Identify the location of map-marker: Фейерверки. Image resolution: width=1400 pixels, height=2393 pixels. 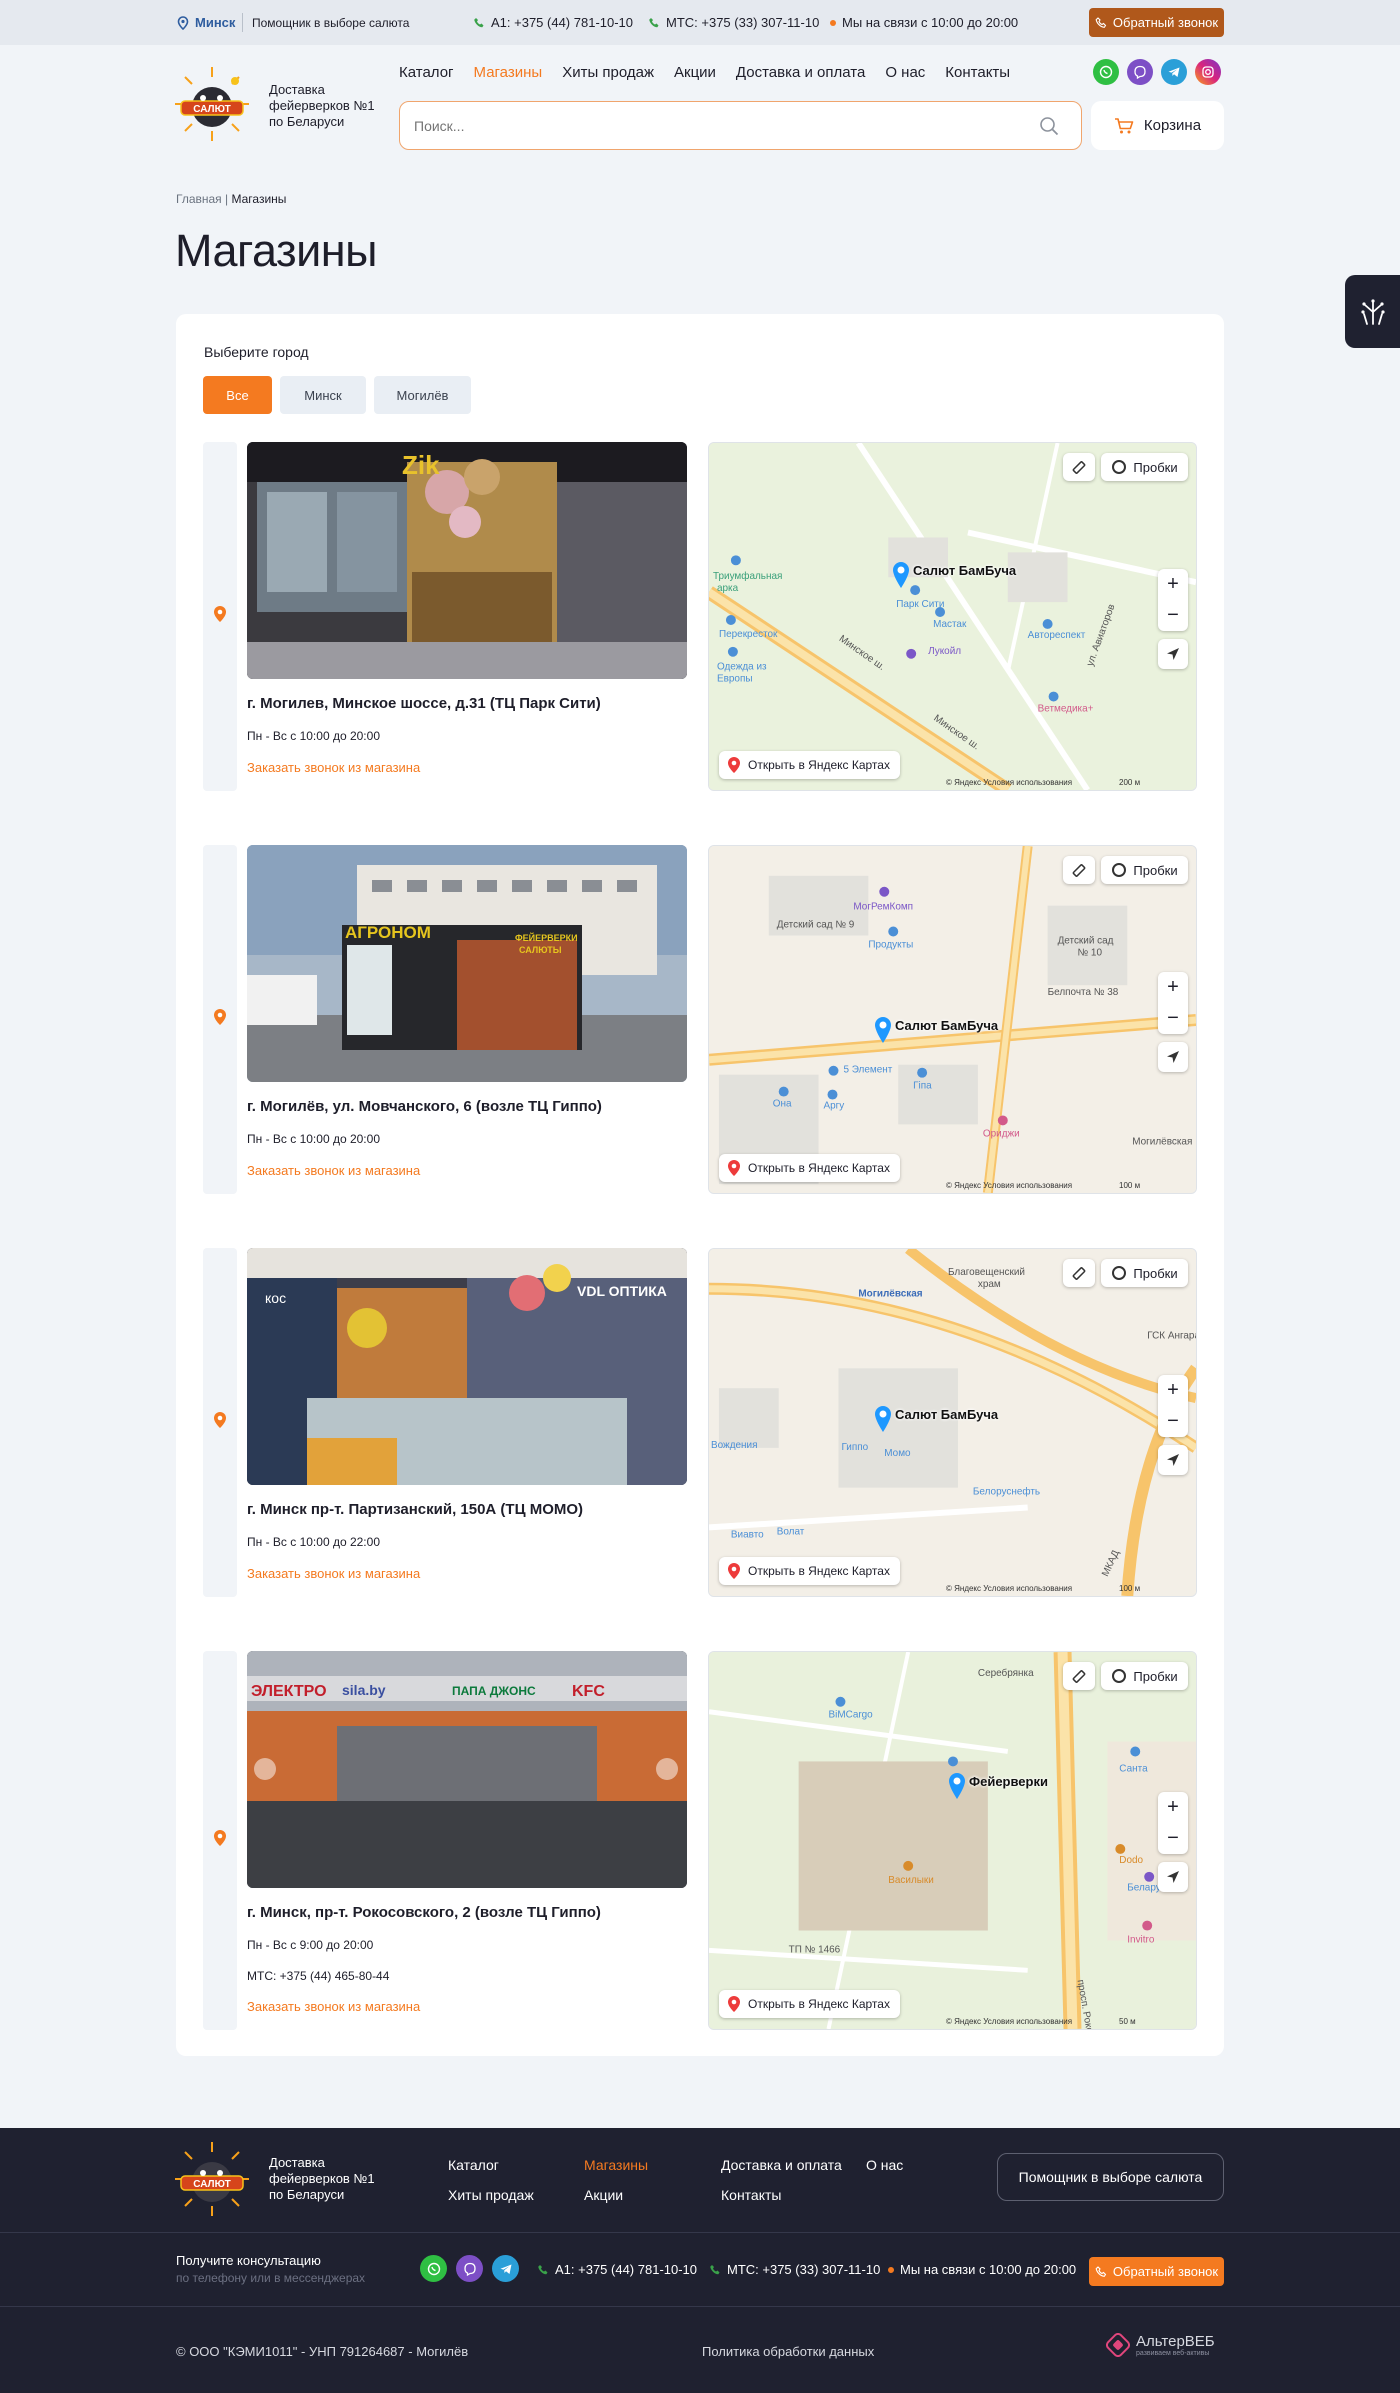
(997, 1786).